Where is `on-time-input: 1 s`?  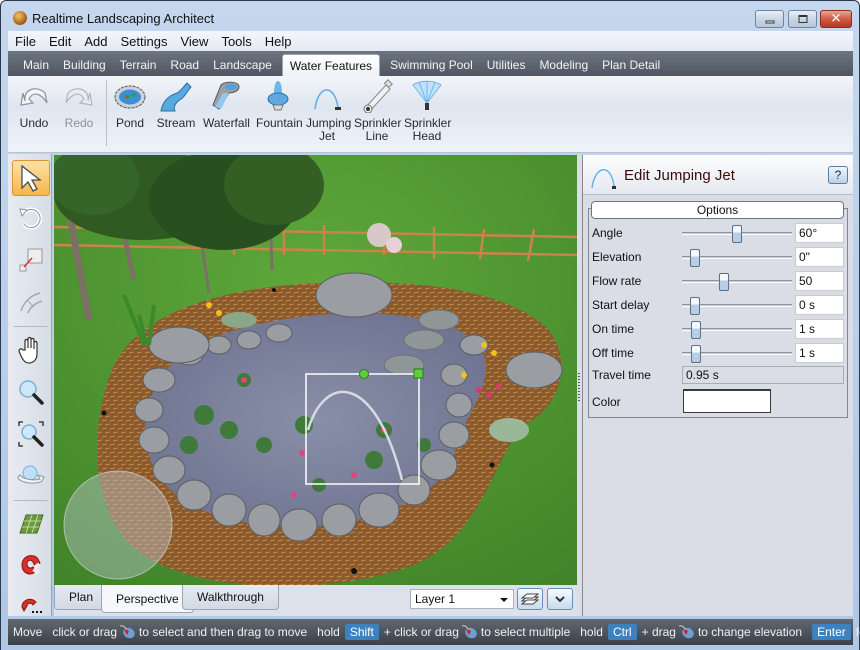
on-time-input: 1 s is located at coordinates (819, 329).